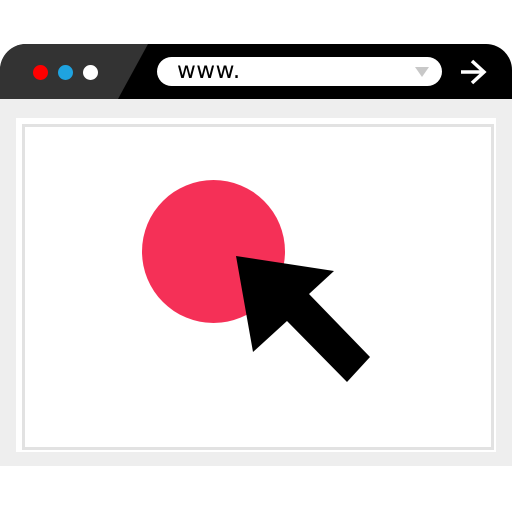  Describe the element at coordinates (473, 72) in the screenshot. I see `right-arrow-icon` at that location.